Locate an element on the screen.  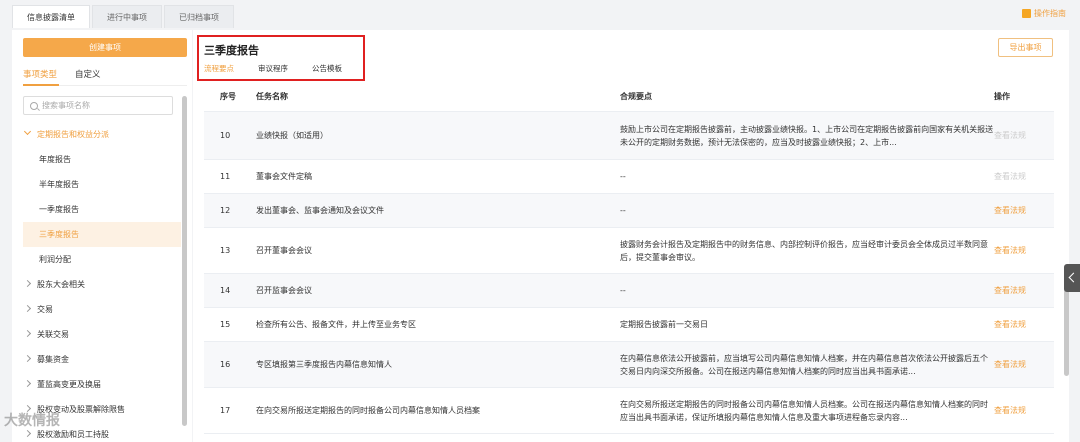
tree-group: 募集资金 is located at coordinates (102, 359).